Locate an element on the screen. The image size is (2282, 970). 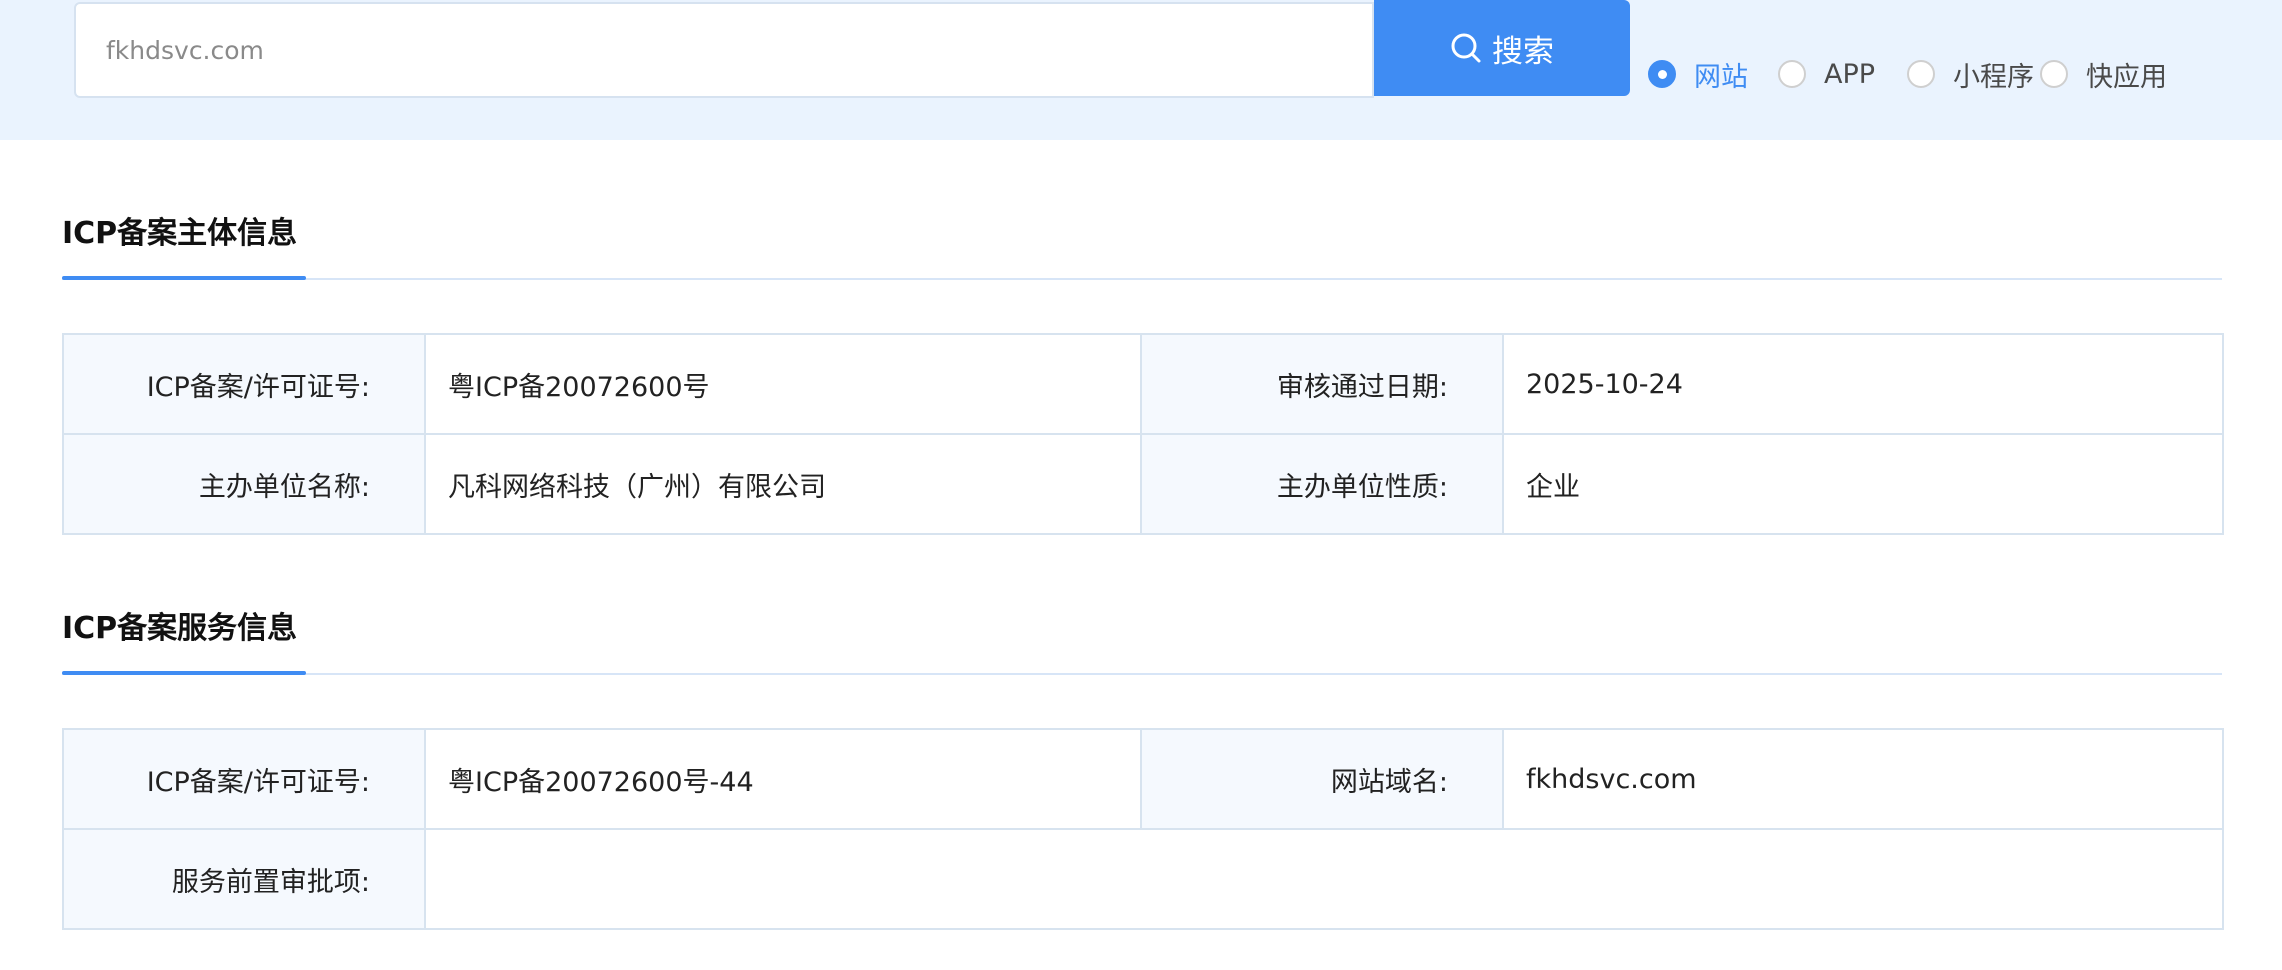
table-value: fkhdsvc.com is located at coordinates (1863, 779).